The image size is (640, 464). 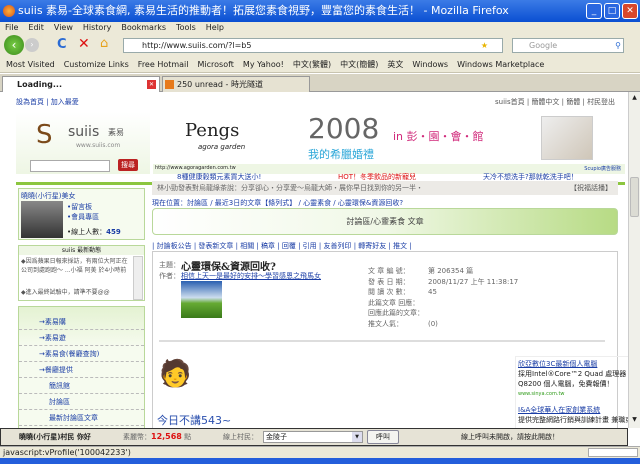 I want to click on points-unit: 點, so click(x=188, y=437).